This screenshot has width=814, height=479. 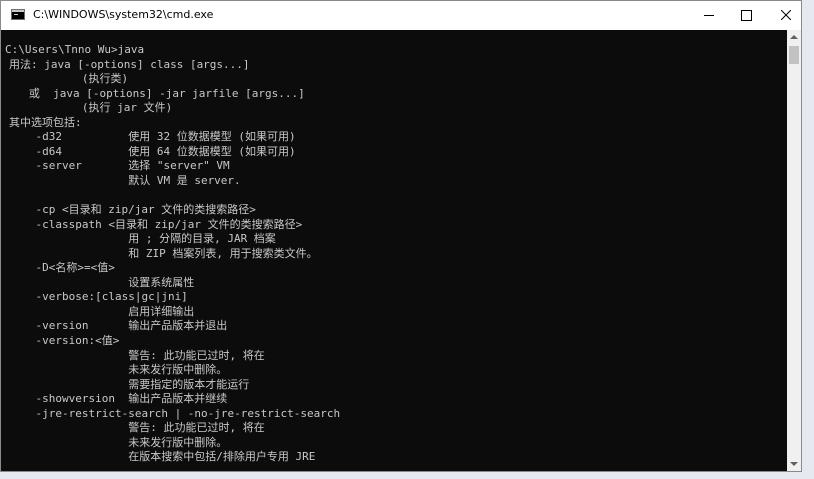 I want to click on console-line: (执行类), so click(x=69, y=79).